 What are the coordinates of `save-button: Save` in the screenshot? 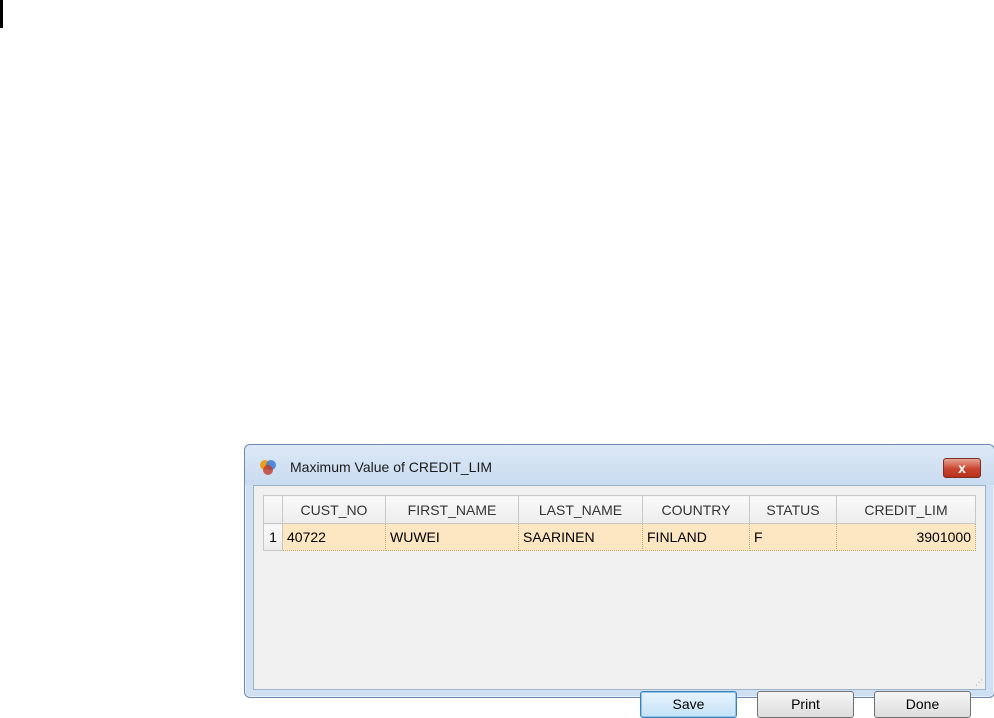 It's located at (688, 704).